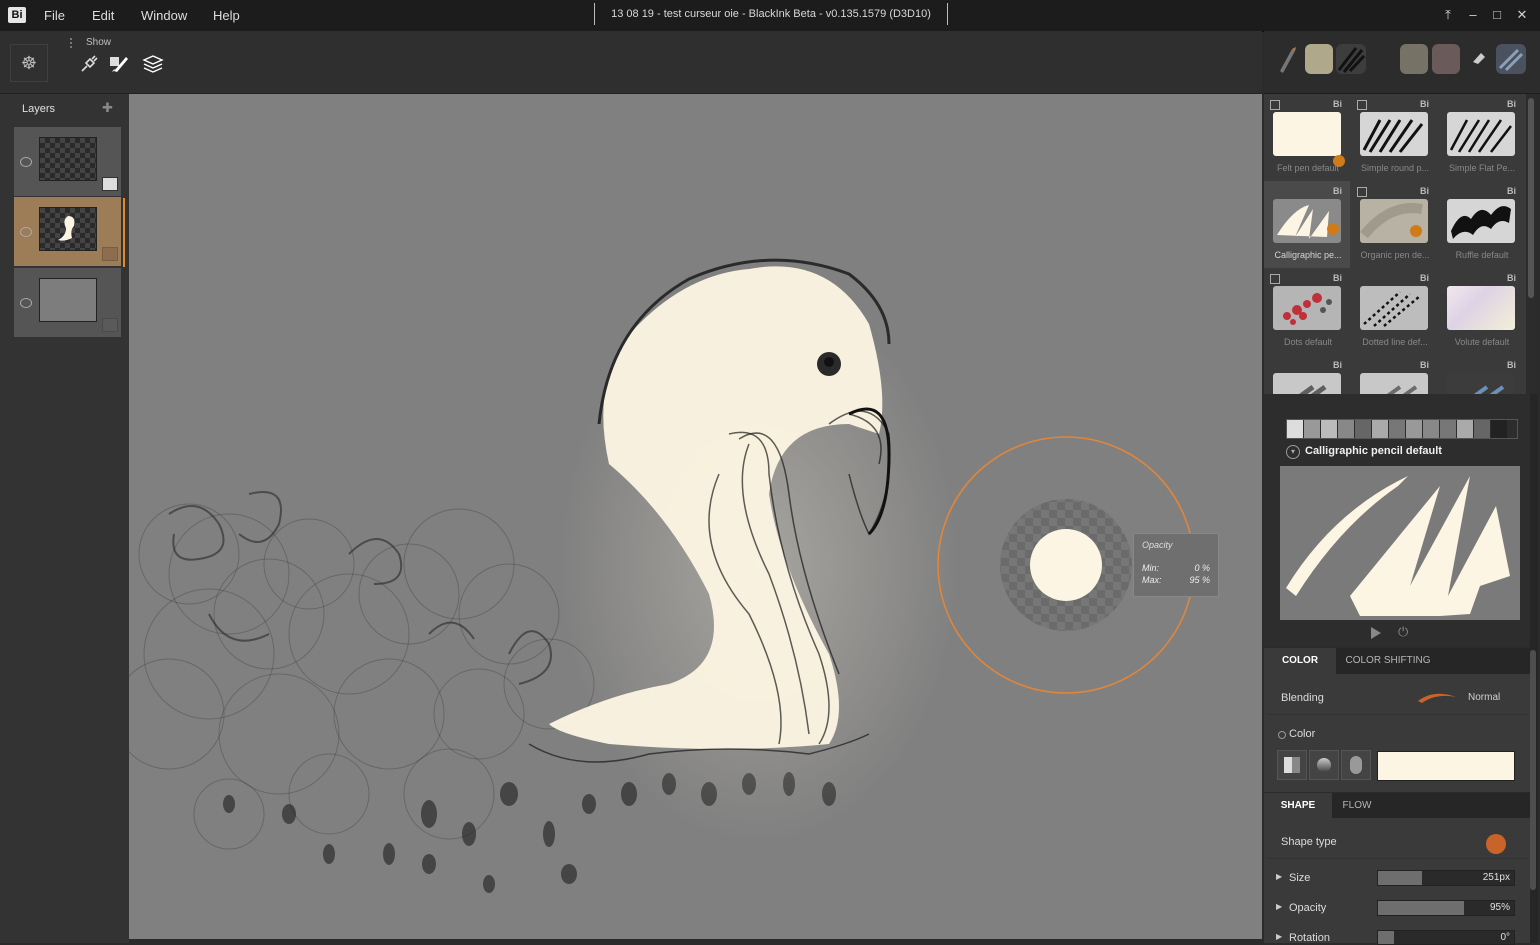  Describe the element at coordinates (1307, 311) in the screenshot. I see `brush-dots: Bi Dots default` at that location.